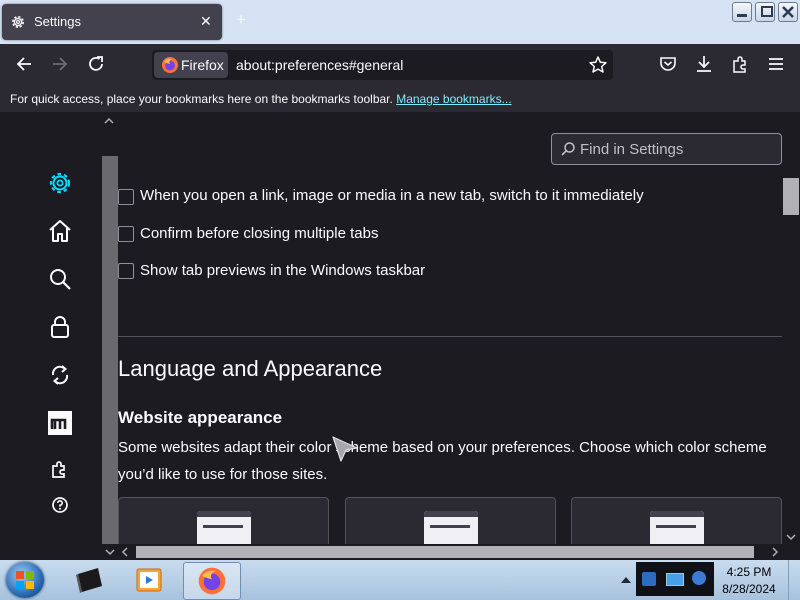  I want to click on new-tab-button: +, so click(241, 20).